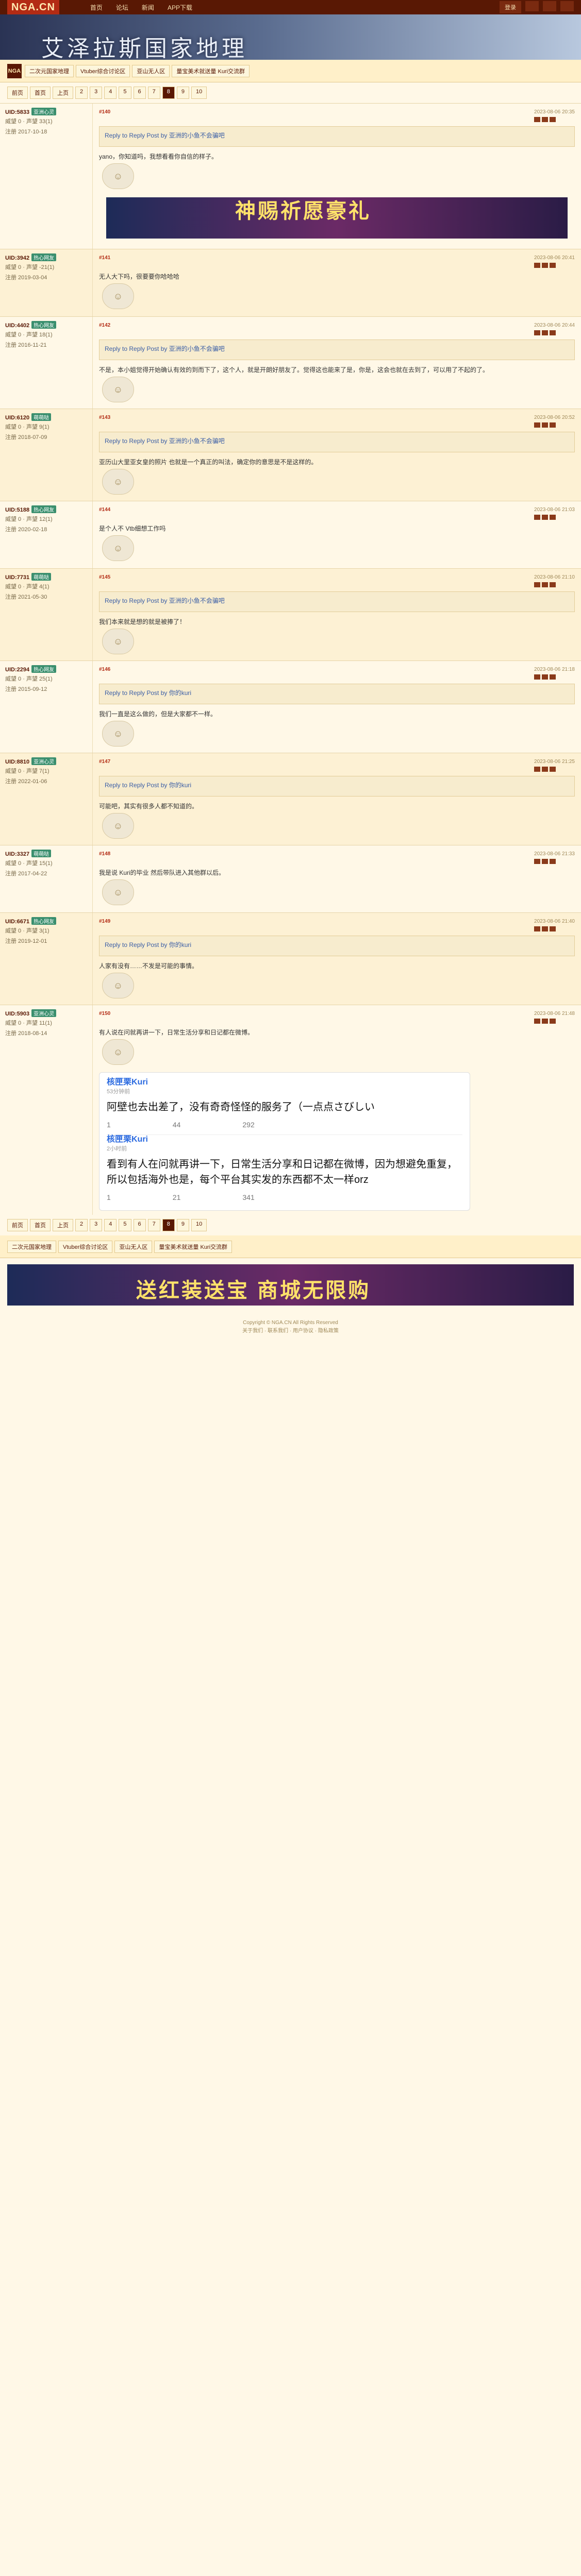  Describe the element at coordinates (248, 1197) in the screenshot. I see `like-count: 341` at that location.